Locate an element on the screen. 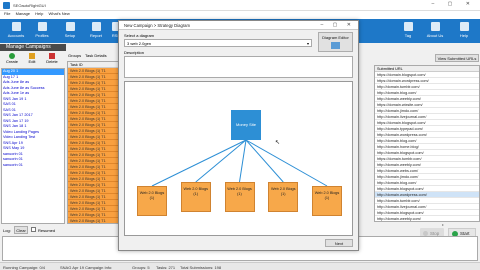 This screenshot has width=480, height=270. status-tasks: Tasks: 271 is located at coordinates (166, 267).